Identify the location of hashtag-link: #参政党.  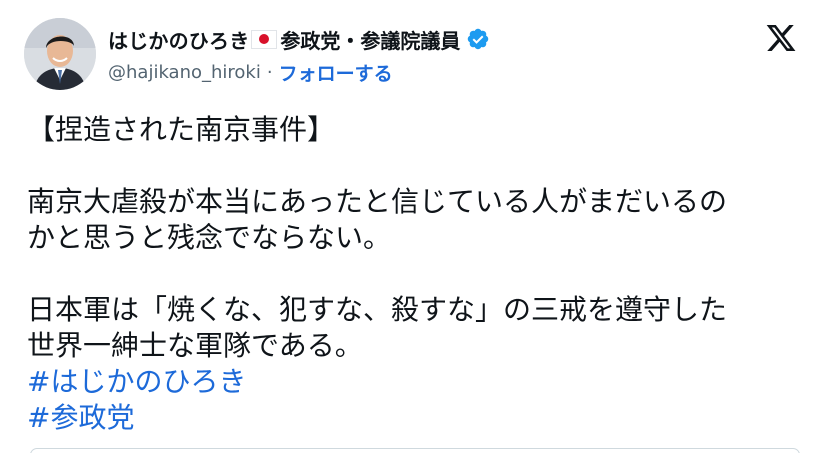
(417, 418).